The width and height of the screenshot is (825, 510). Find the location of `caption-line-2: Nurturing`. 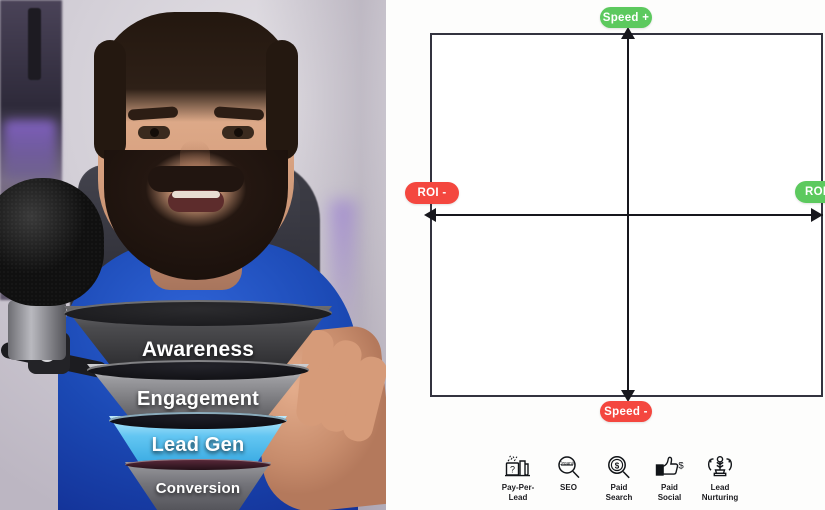

caption-line-2: Nurturing is located at coordinates (720, 497).